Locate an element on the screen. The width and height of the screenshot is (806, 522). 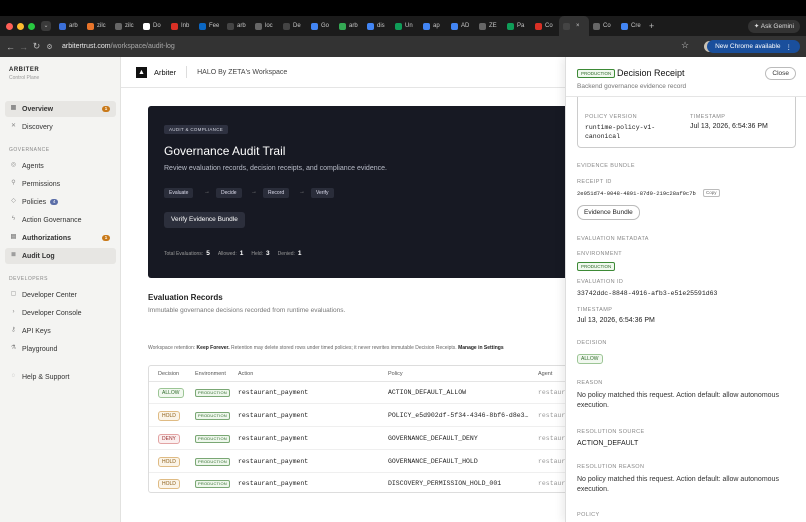
browser-tab: ZE is located at coordinates (489, 26).